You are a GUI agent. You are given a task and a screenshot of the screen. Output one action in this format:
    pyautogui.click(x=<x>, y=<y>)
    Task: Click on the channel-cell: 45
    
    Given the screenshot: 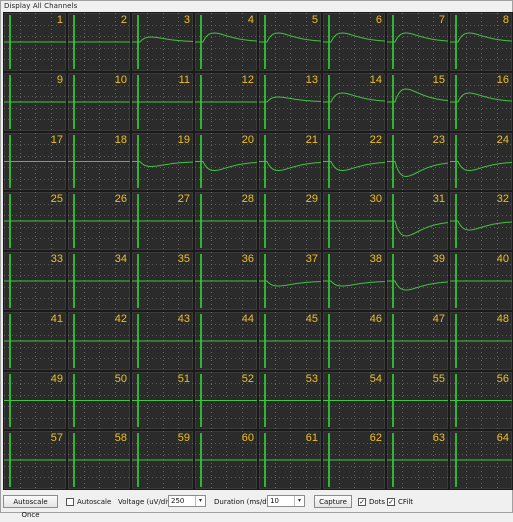 What is the action you would take?
    pyautogui.click(x=290, y=341)
    